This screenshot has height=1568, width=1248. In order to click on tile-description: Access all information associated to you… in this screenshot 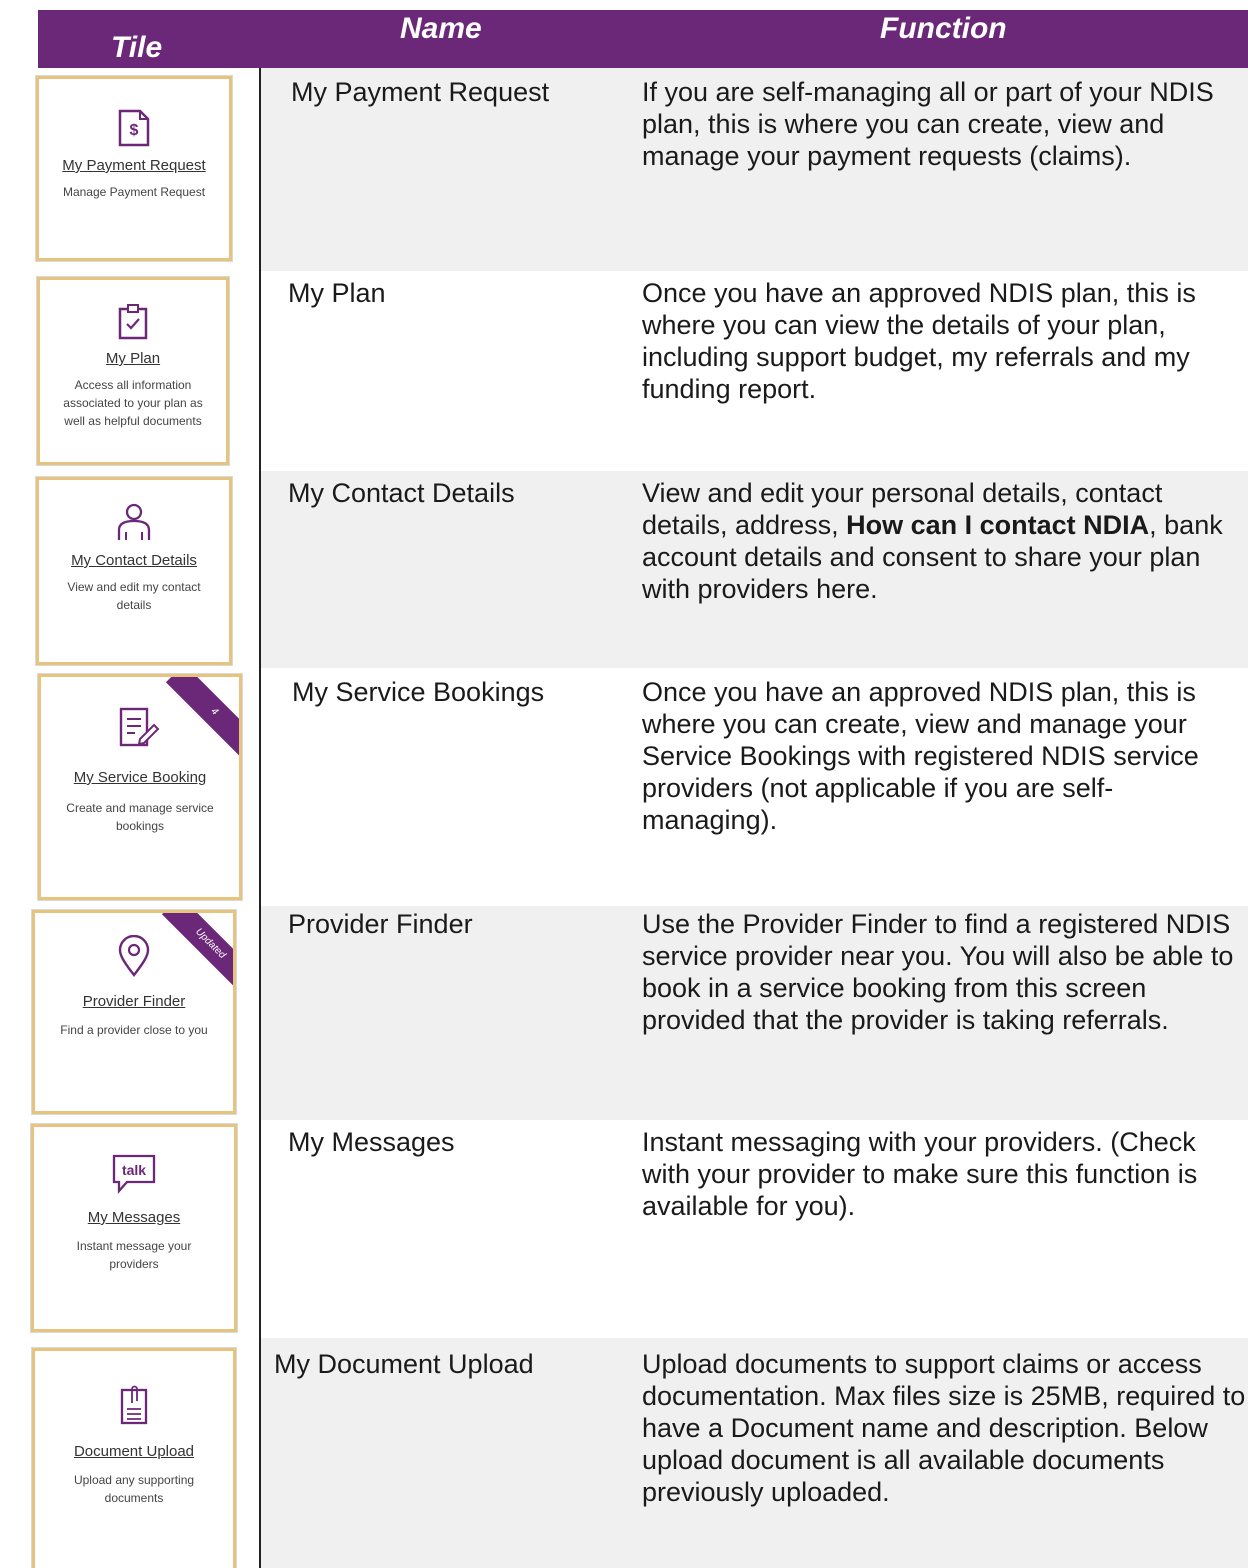, I will do `click(133, 403)`.